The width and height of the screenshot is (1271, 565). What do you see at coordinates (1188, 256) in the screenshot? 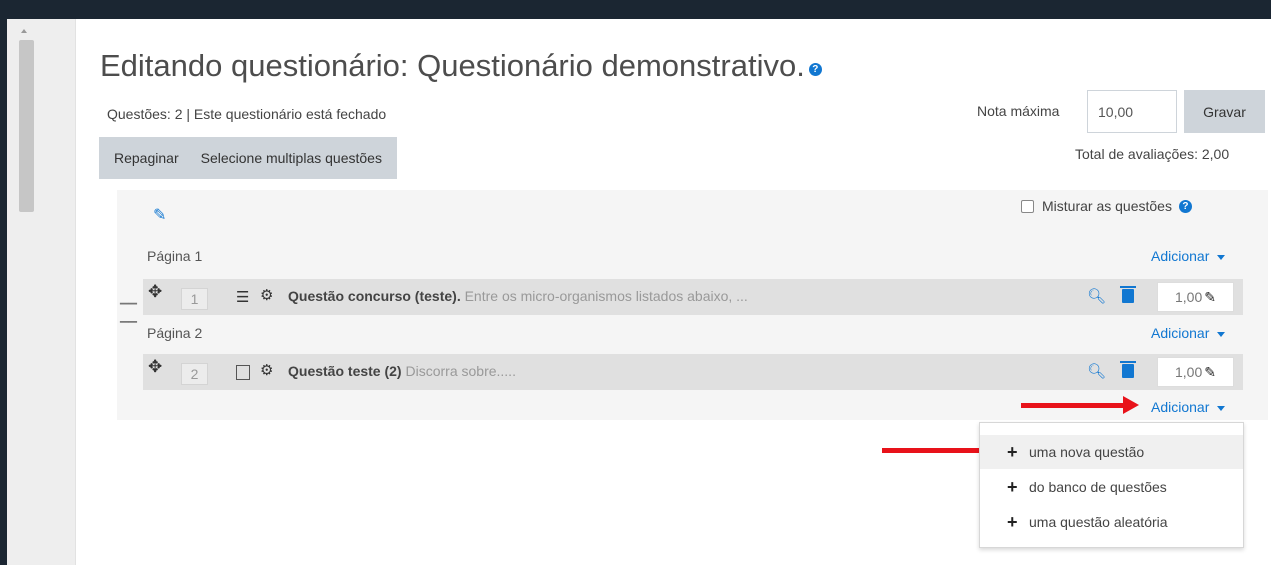
I see `add-menu-page-1: Adicionar` at bounding box center [1188, 256].